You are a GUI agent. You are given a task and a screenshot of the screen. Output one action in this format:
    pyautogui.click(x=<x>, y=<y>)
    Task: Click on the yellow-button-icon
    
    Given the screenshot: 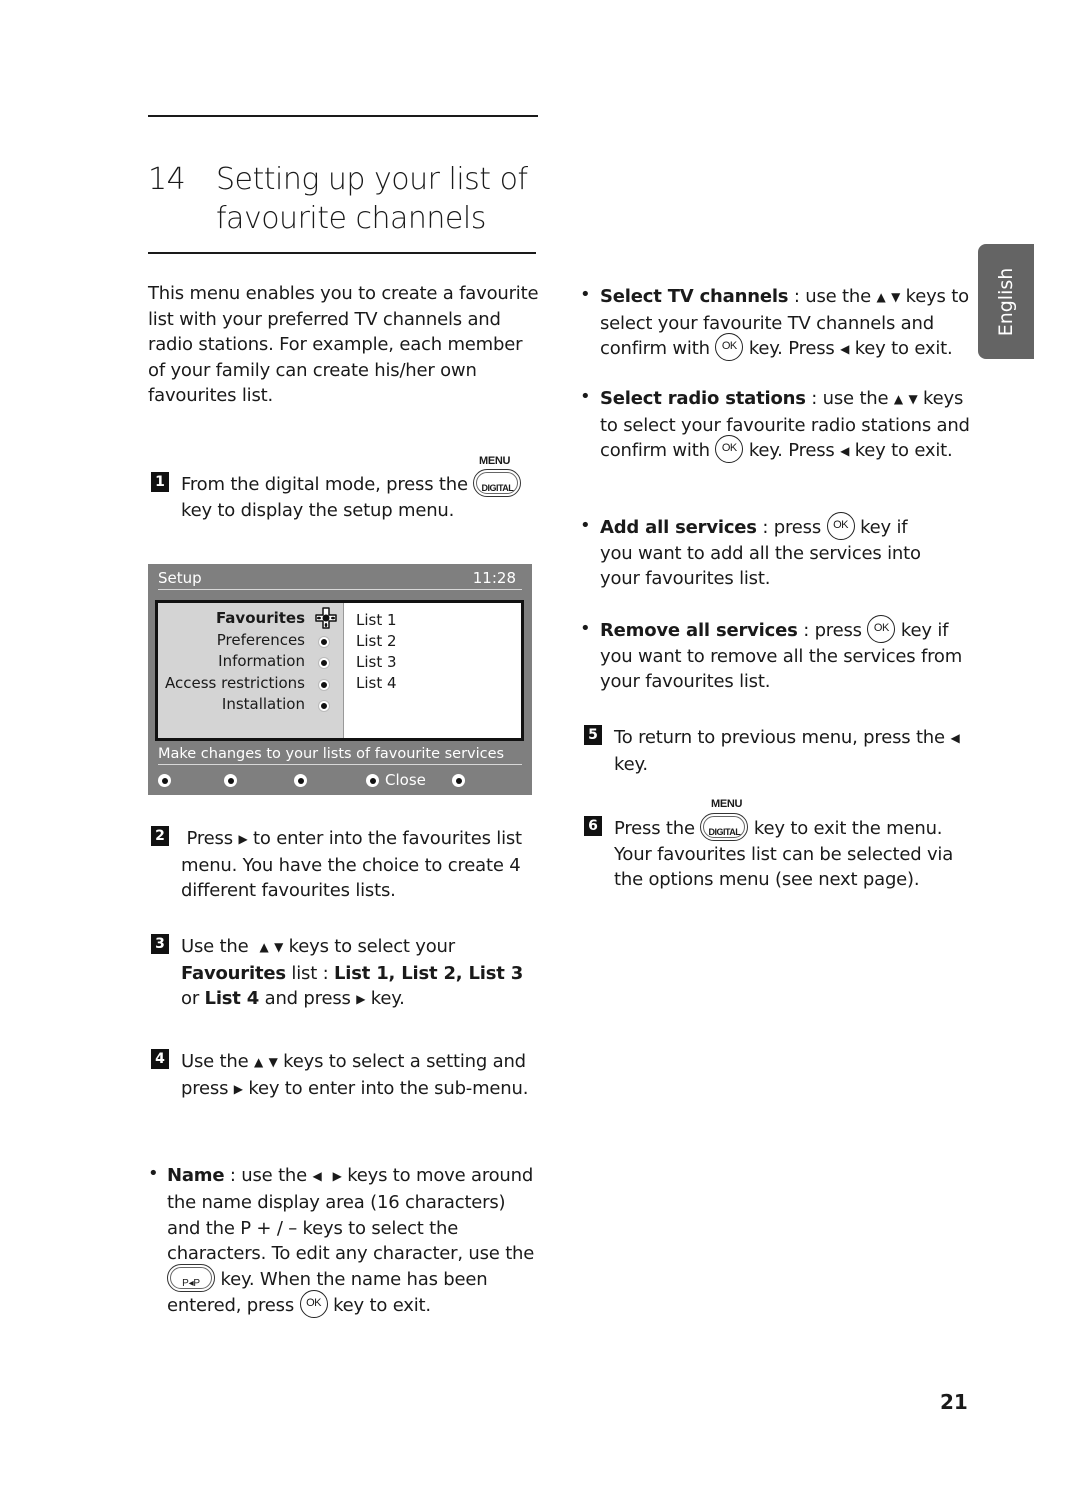 What is the action you would take?
    pyautogui.click(x=300, y=780)
    